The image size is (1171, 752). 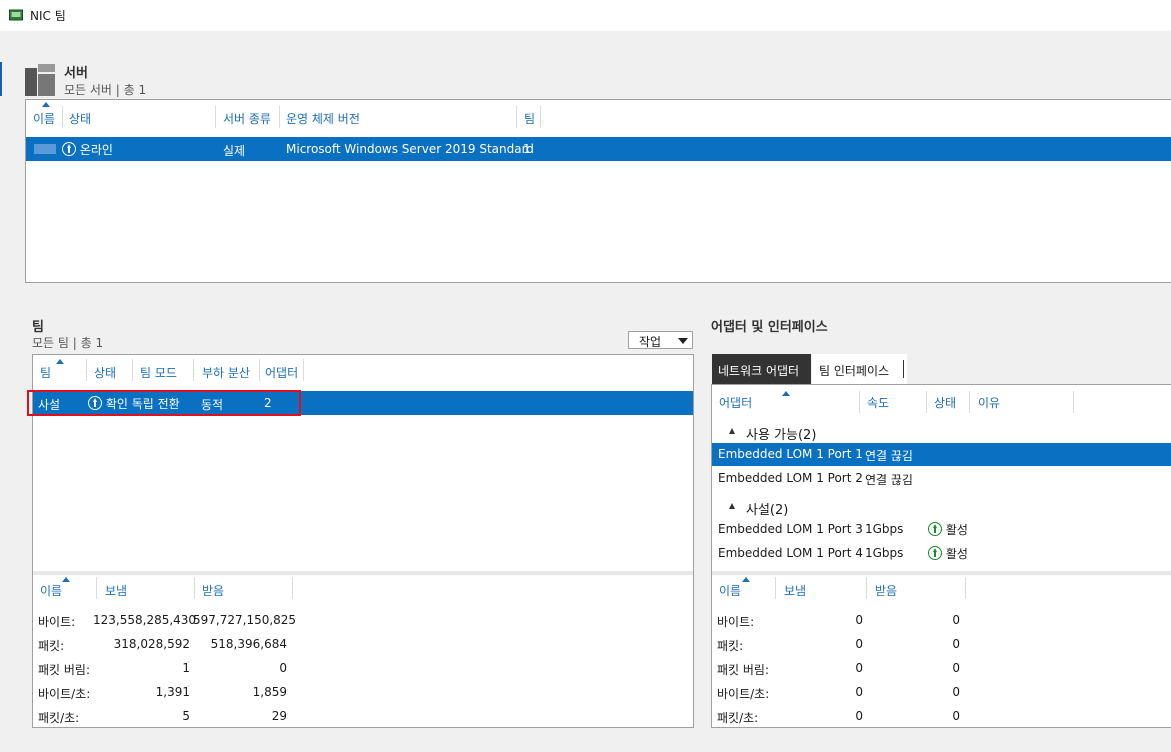 I want to click on tab-network-adapters: 네트워크 어댑터, so click(x=761, y=369).